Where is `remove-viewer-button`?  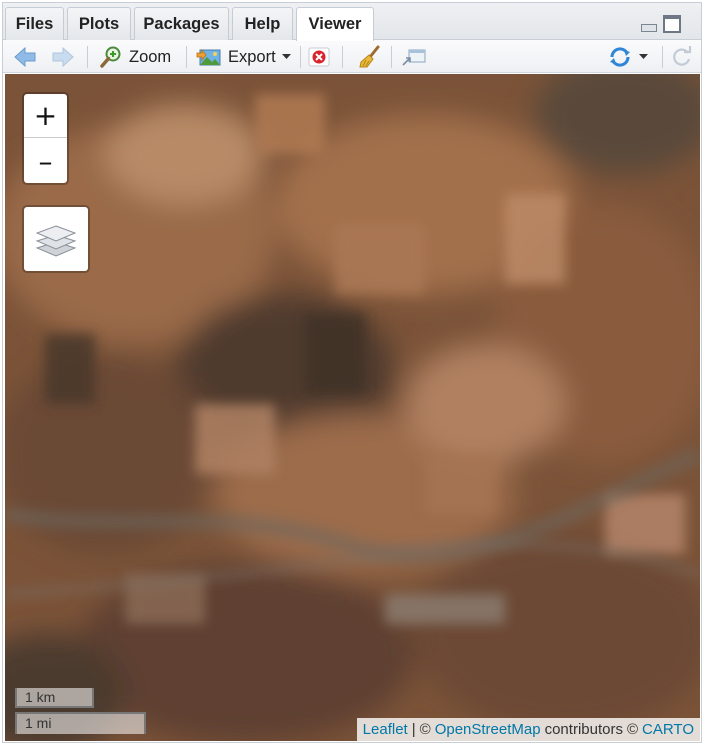
remove-viewer-button is located at coordinates (319, 57).